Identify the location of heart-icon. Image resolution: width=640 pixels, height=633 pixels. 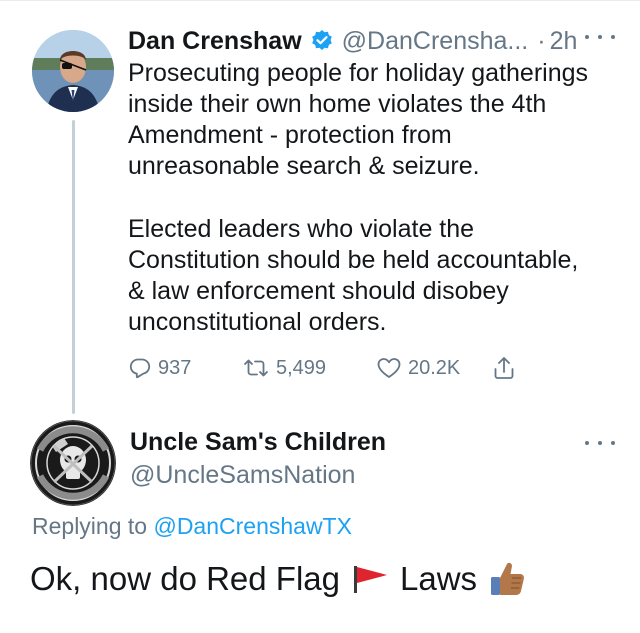
(389, 368).